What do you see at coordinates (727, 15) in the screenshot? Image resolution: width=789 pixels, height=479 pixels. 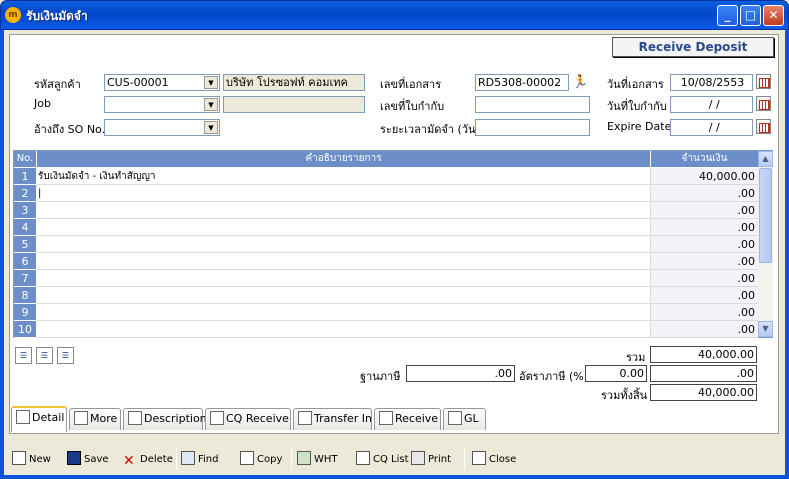 I see `minimize-button: _` at bounding box center [727, 15].